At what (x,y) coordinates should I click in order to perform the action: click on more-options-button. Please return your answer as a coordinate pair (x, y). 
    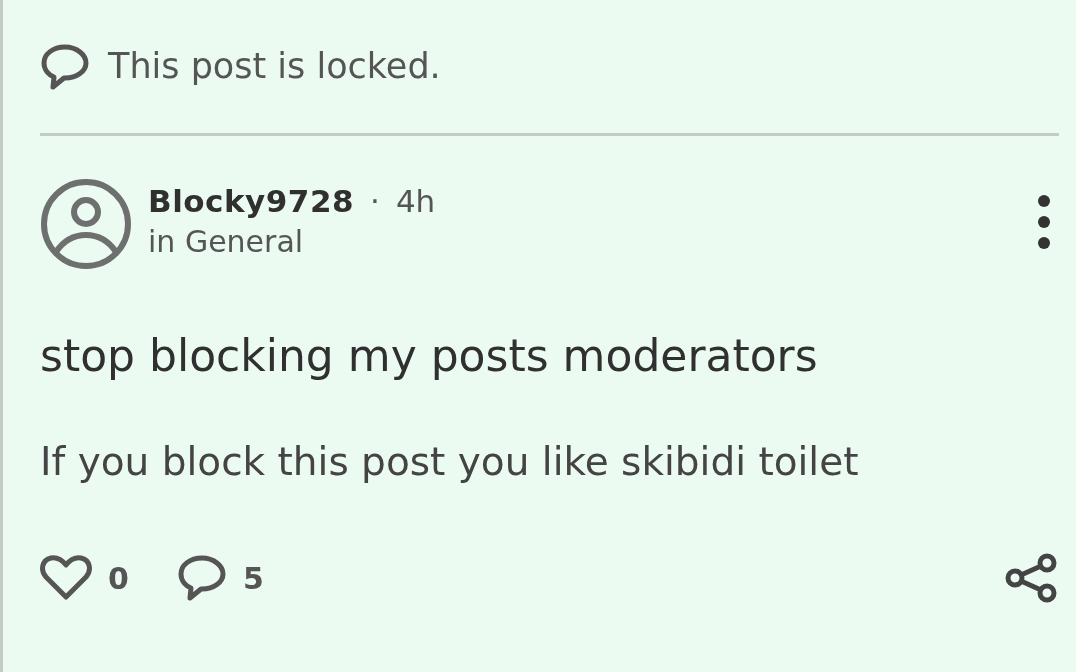
    Looking at the image, I should click on (1044, 222).